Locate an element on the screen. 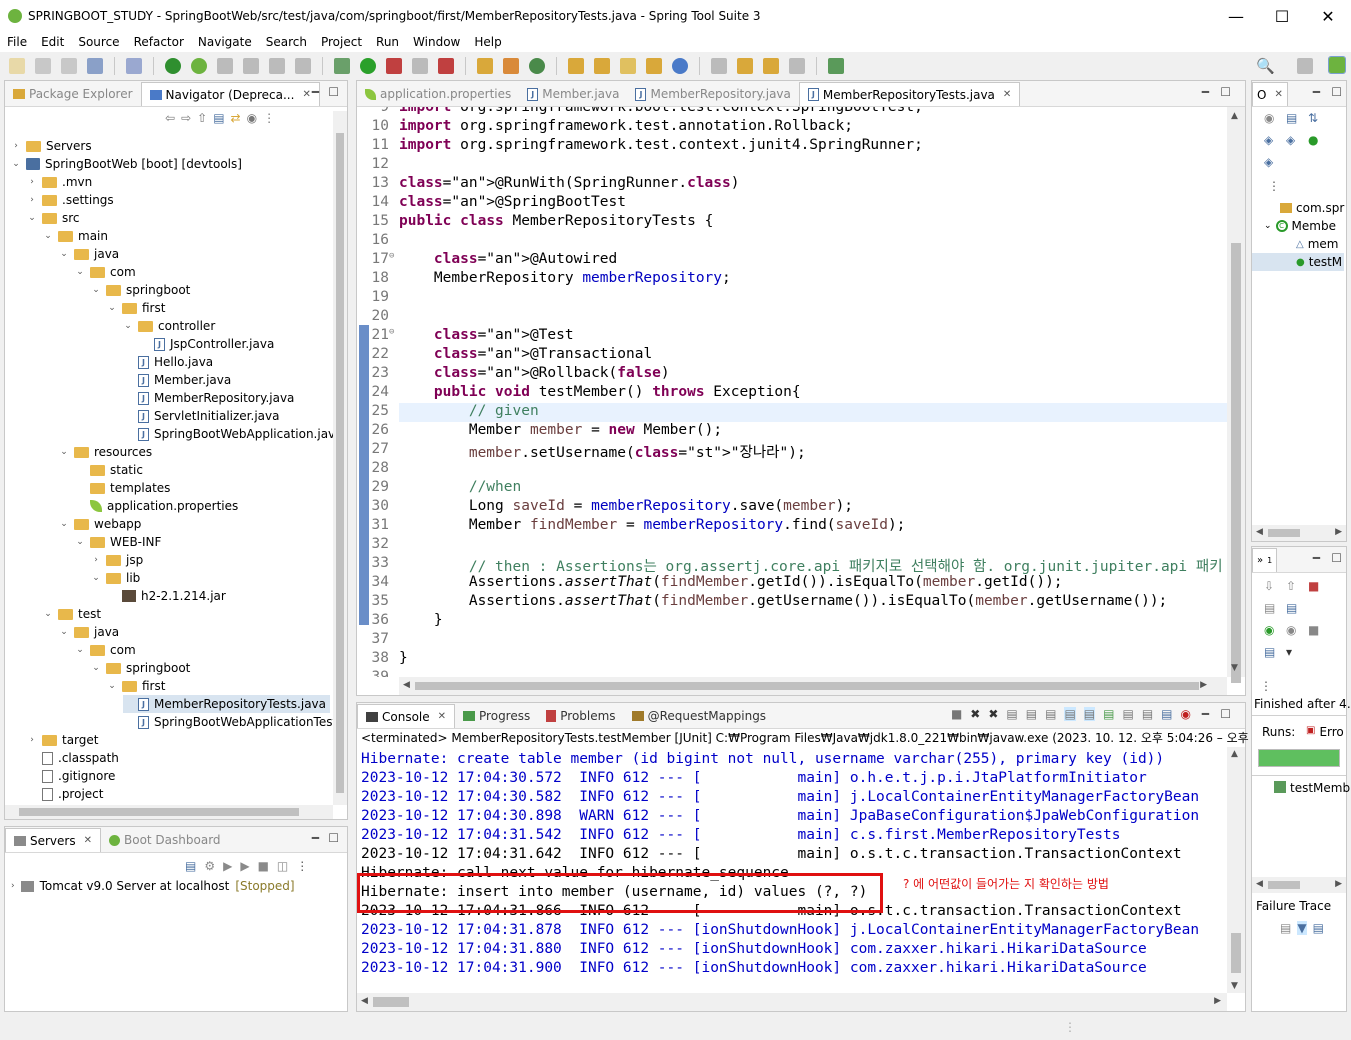  tree-item: static is located at coordinates (109, 470).